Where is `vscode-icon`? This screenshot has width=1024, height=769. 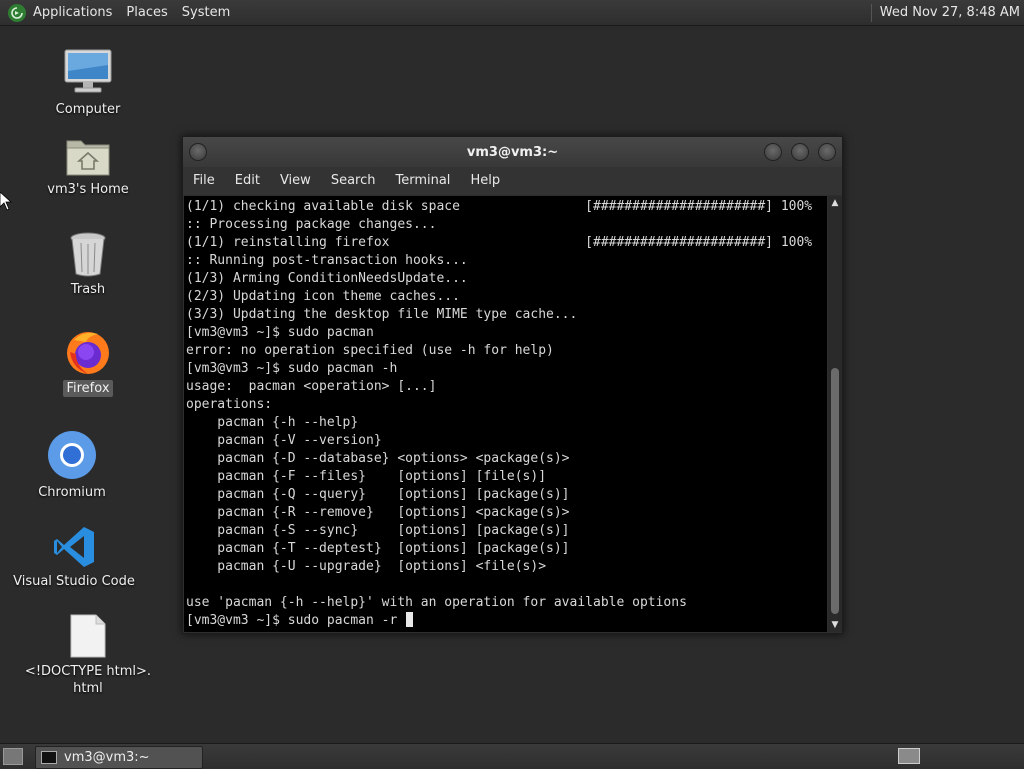
vscode-icon is located at coordinates (74, 543).